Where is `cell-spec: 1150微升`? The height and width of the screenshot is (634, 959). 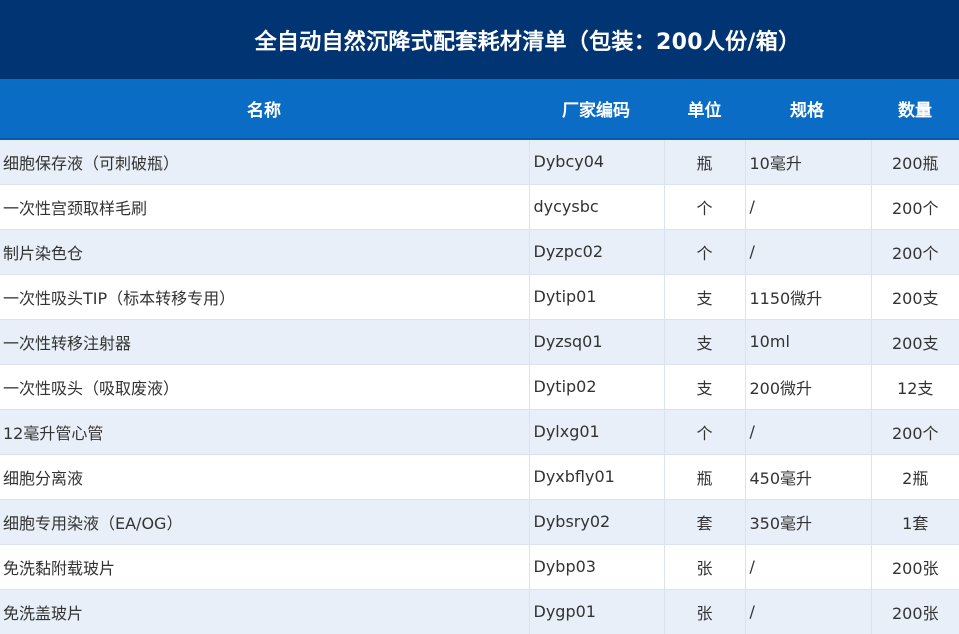 cell-spec: 1150微升 is located at coordinates (808, 297).